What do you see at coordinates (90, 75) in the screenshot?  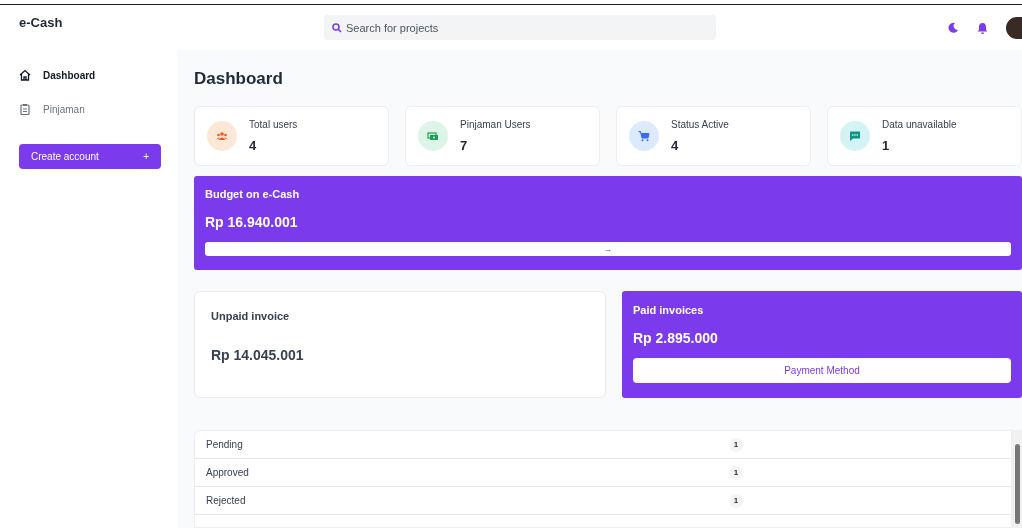 I see `sidebar-item: Dashboard` at bounding box center [90, 75].